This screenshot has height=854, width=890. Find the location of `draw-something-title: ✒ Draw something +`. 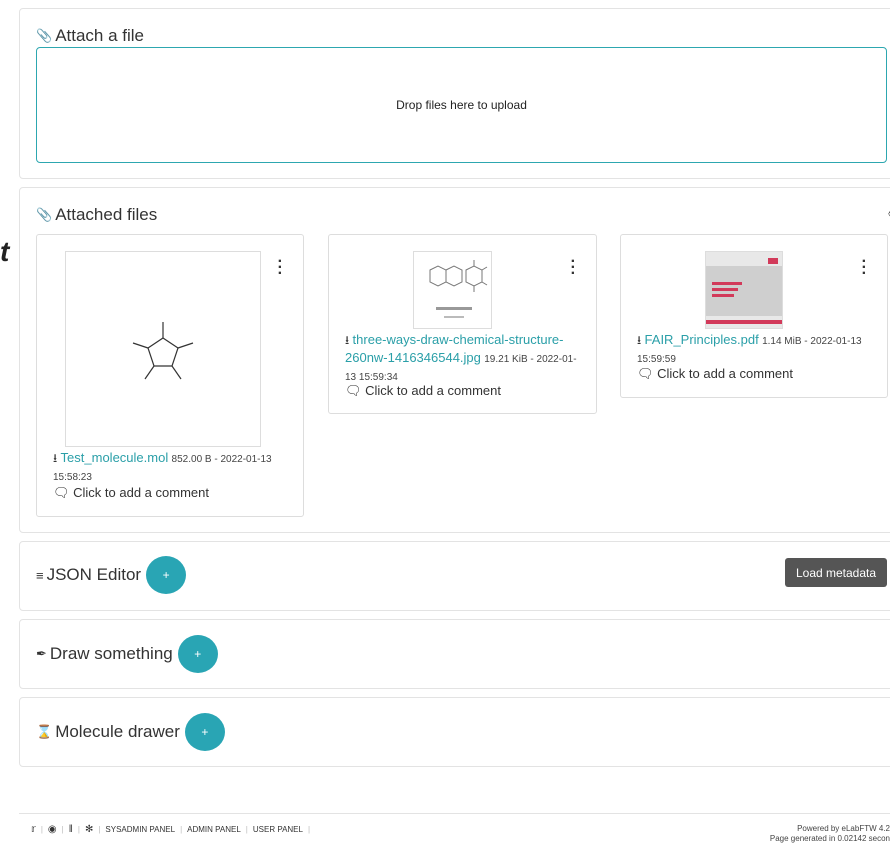

draw-something-title: ✒ Draw something + is located at coordinates (127, 654).